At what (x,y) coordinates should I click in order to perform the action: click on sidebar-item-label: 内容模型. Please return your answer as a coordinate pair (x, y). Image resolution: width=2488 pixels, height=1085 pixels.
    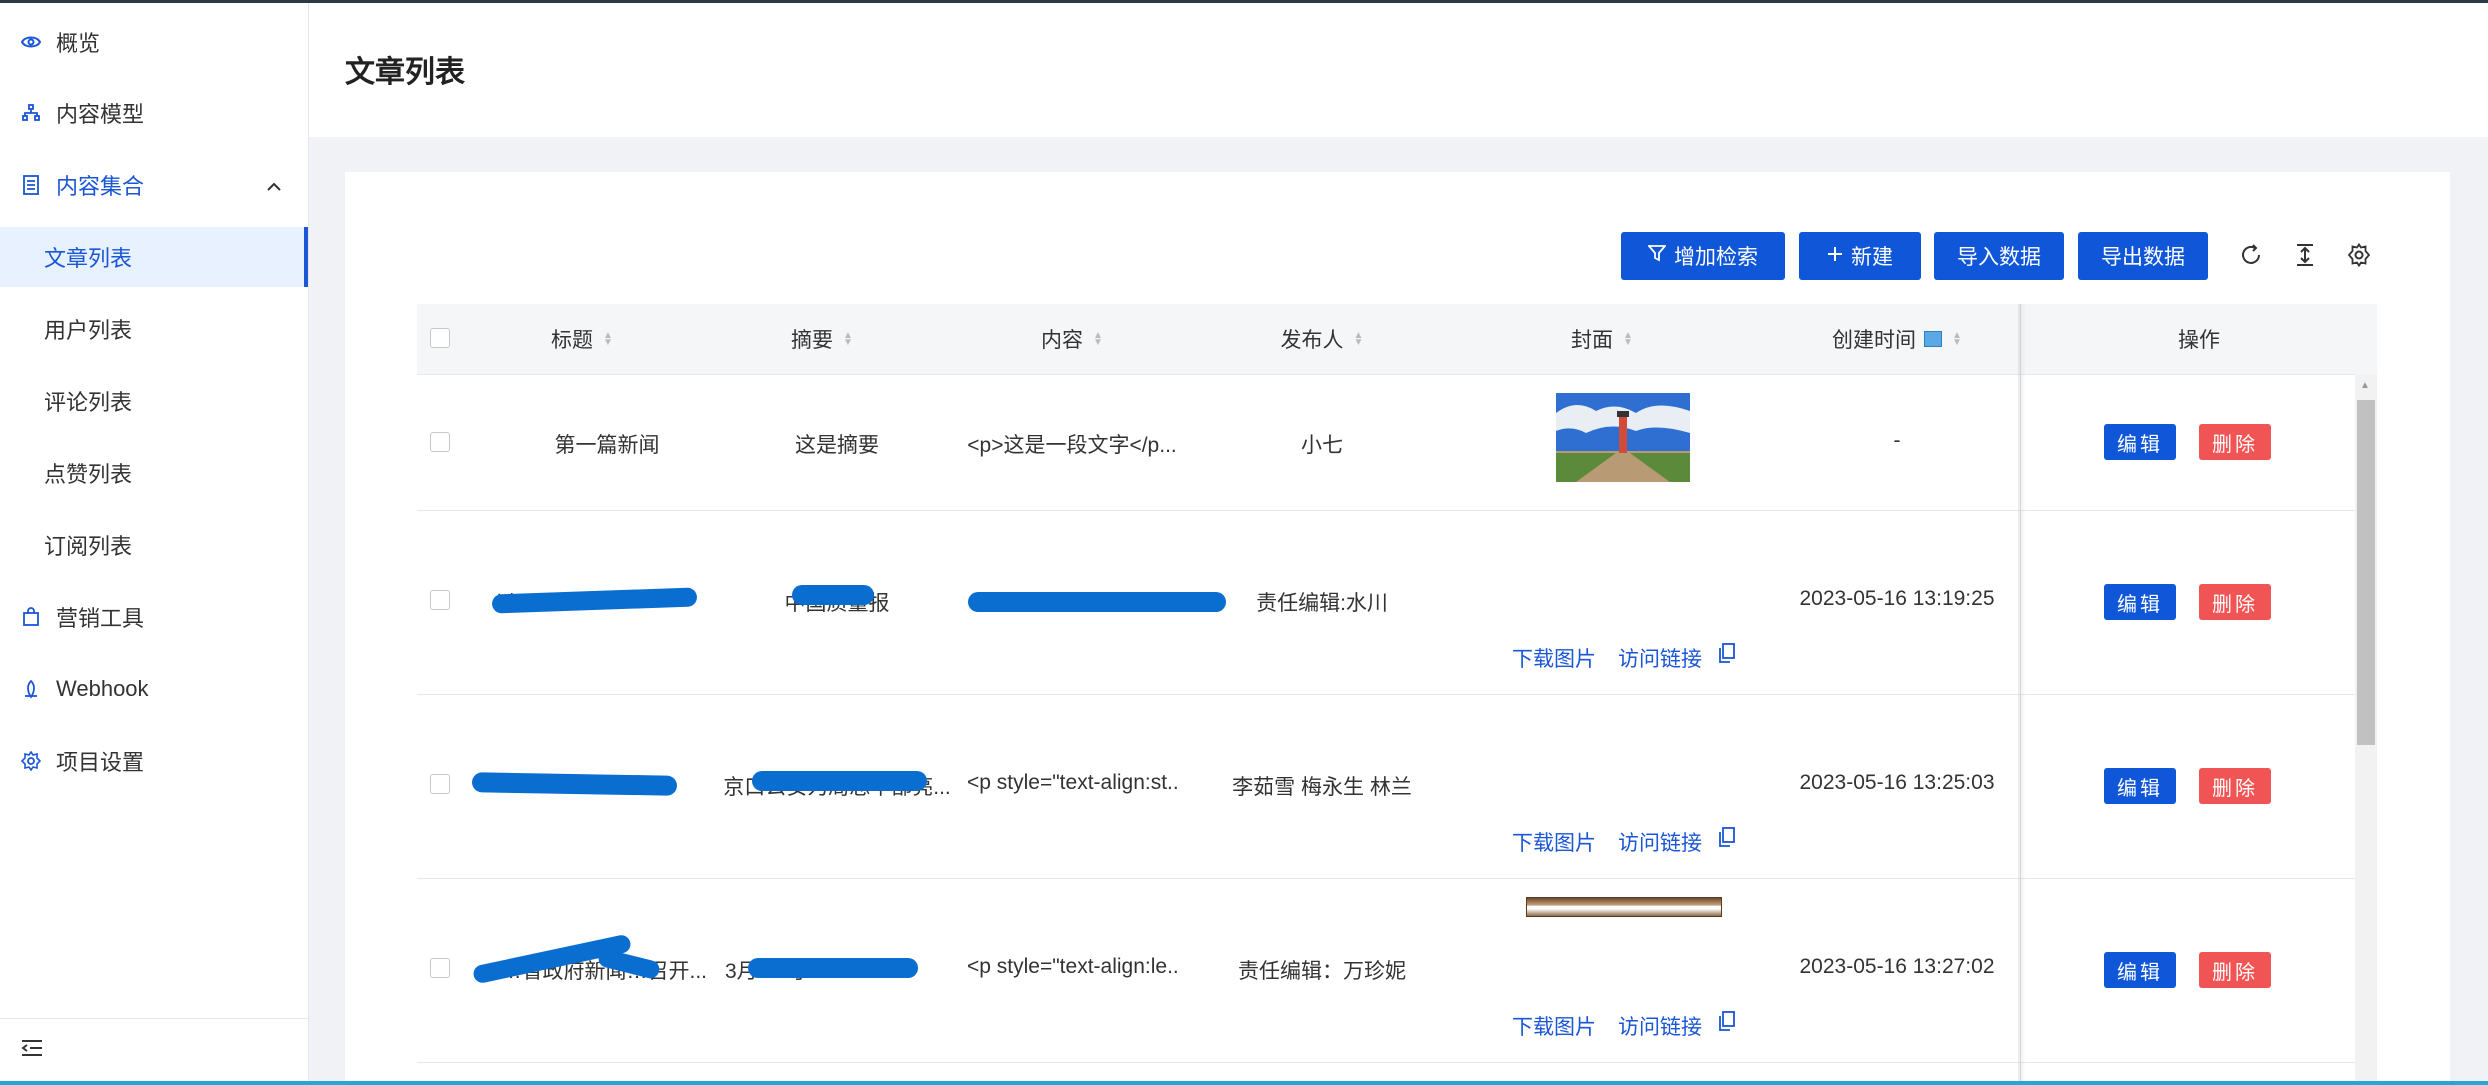
    Looking at the image, I should click on (100, 114).